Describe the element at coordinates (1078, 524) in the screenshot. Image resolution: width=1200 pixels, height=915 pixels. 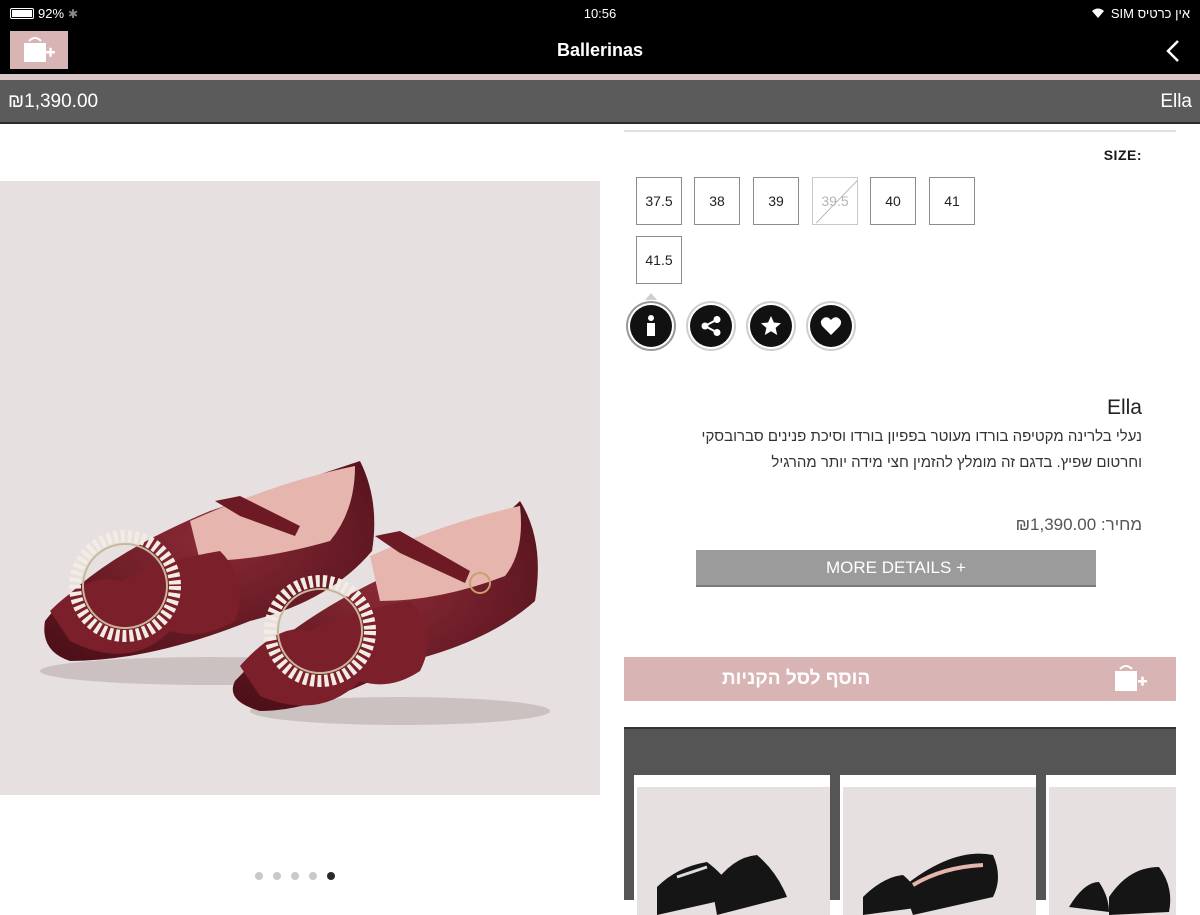
I see `product-price: מחיר: ₪1,390.00` at that location.